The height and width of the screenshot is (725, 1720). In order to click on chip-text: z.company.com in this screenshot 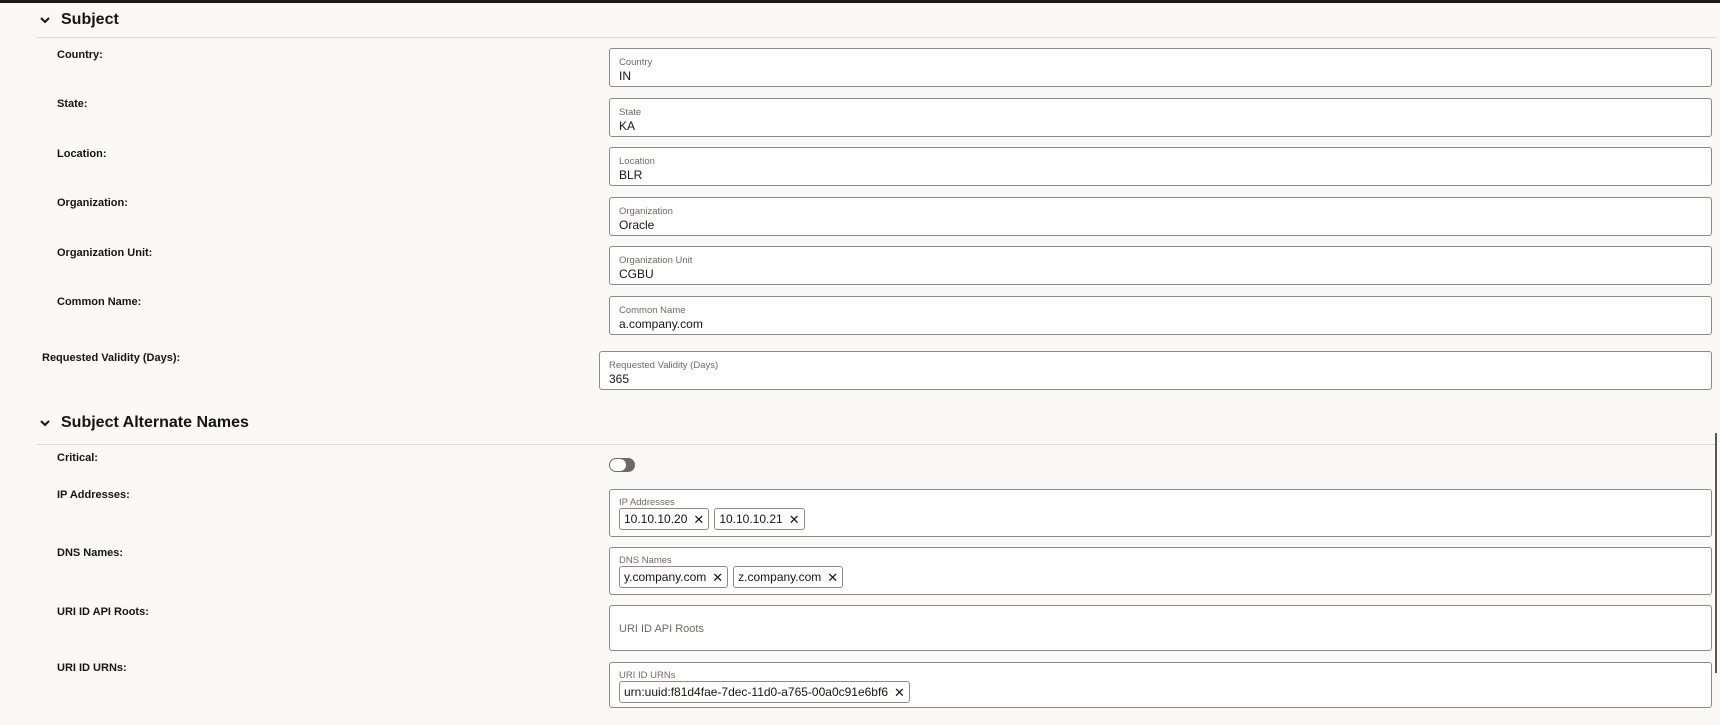, I will do `click(780, 577)`.